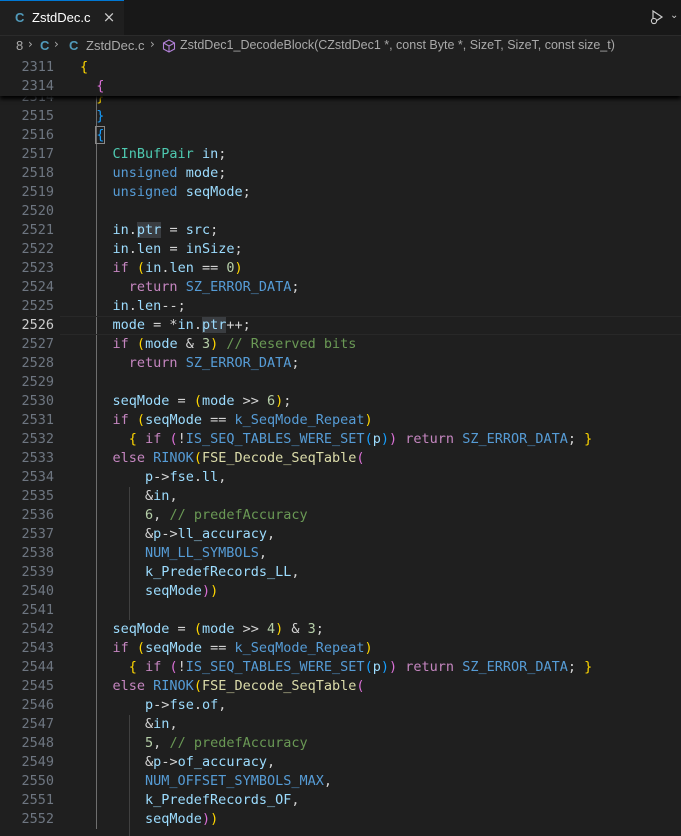 This screenshot has width=681, height=836. I want to click on code-line: 2538 NUM_LL_SYMBOLS,, so click(340, 553).